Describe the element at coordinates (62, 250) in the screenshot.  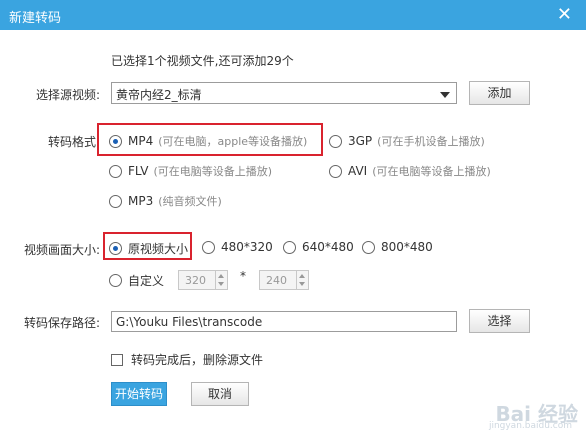
I see `size-label: 视频画面大小:` at that location.